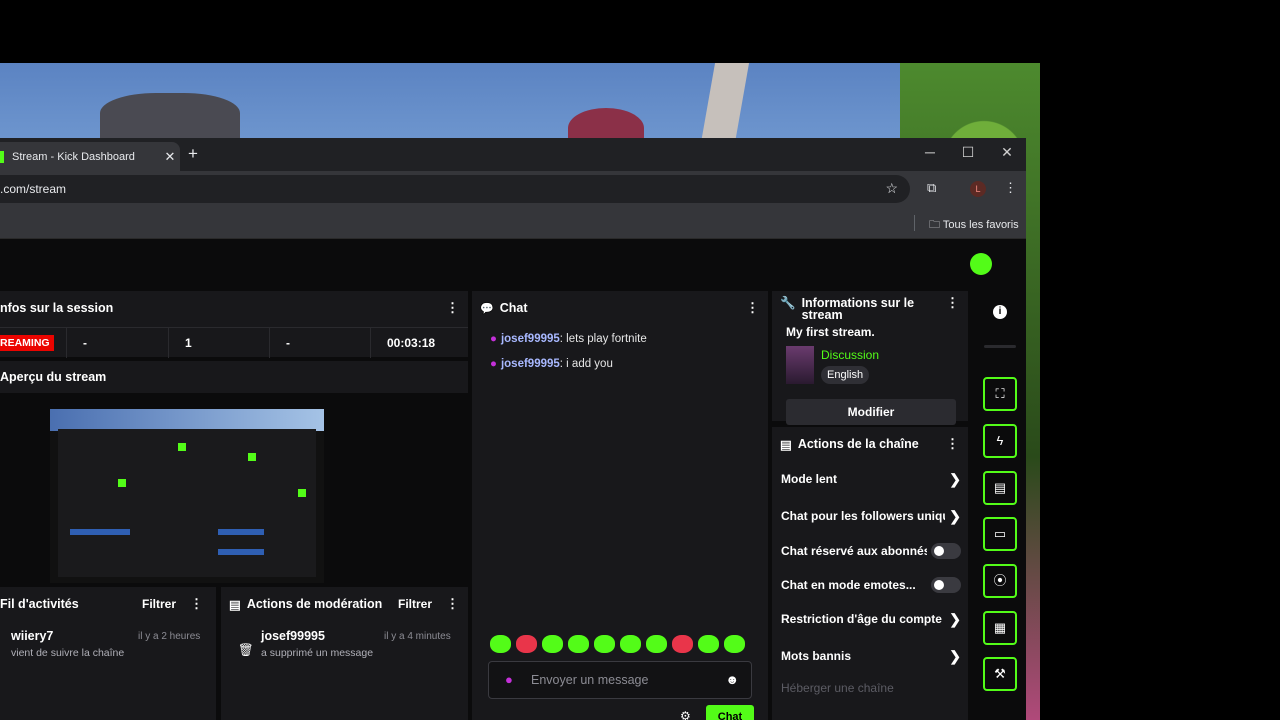 The image size is (1280, 720). Describe the element at coordinates (1000, 441) in the screenshot. I see `lightning-icon: ϟ` at that location.